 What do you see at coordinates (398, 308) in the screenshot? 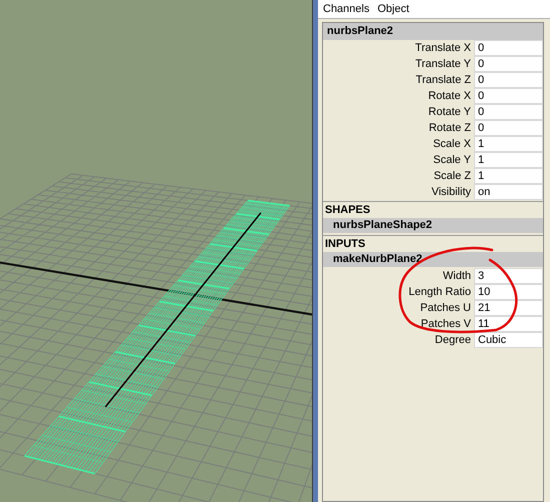
I see `channel-label: Patches U` at bounding box center [398, 308].